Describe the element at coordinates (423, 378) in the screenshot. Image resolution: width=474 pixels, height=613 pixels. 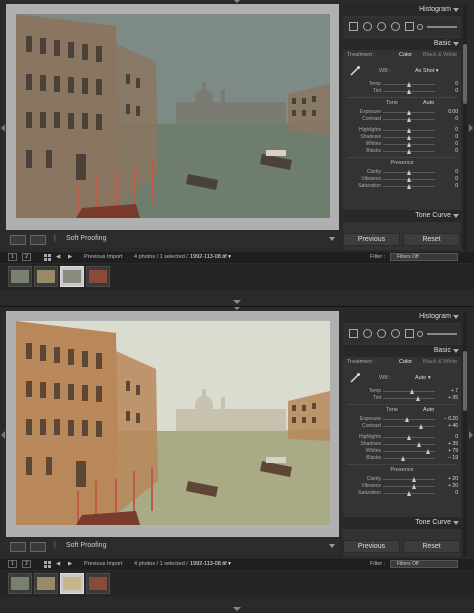
I see `wb-dropdown: Auto ▾` at that location.